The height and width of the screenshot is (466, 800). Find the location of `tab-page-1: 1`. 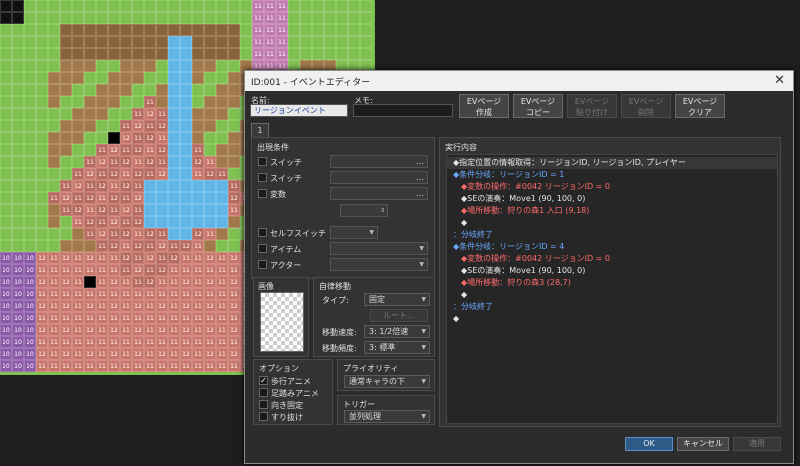

tab-page-1: 1 is located at coordinates (260, 130).